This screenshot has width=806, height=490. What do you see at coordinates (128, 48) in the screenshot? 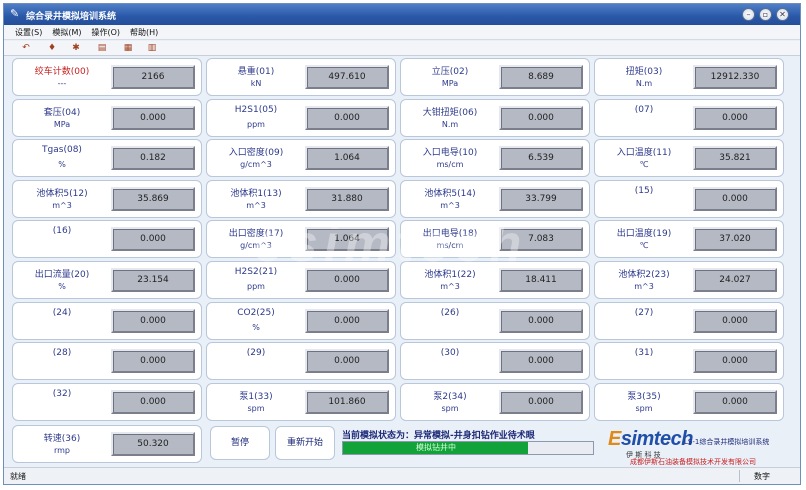
I see `grid-icon: ▦` at bounding box center [128, 48].